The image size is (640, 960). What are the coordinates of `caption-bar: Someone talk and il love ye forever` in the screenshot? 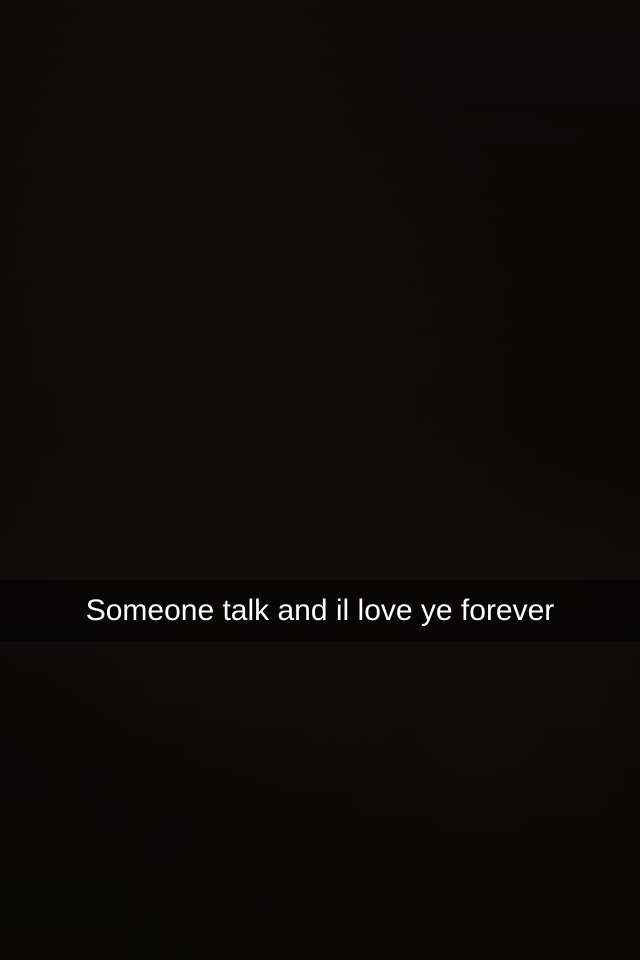 It's located at (320, 611).